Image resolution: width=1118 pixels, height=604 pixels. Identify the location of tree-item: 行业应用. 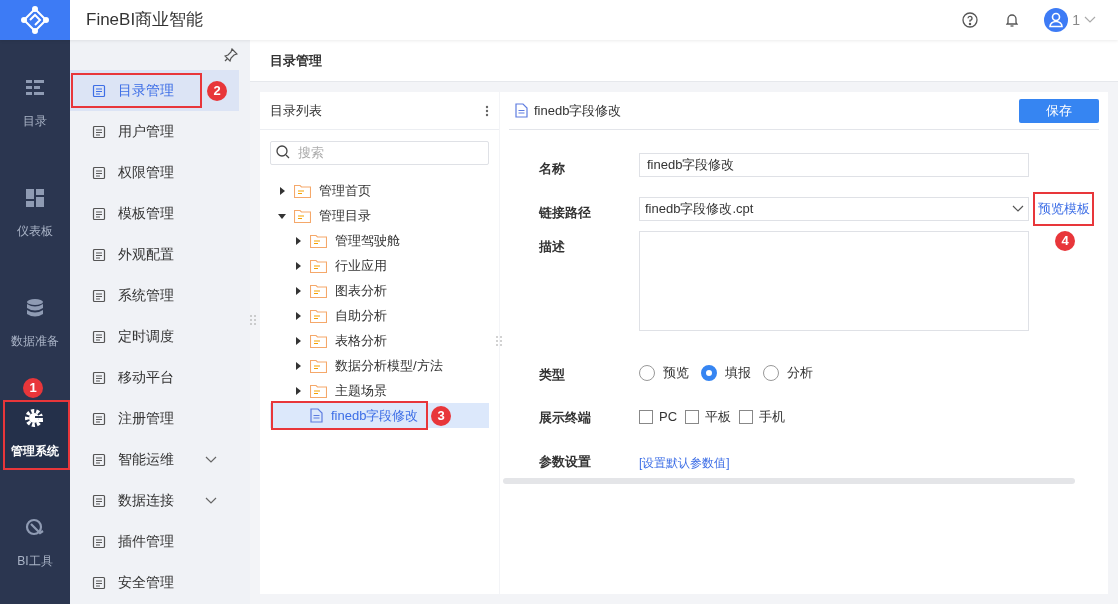
(379, 265).